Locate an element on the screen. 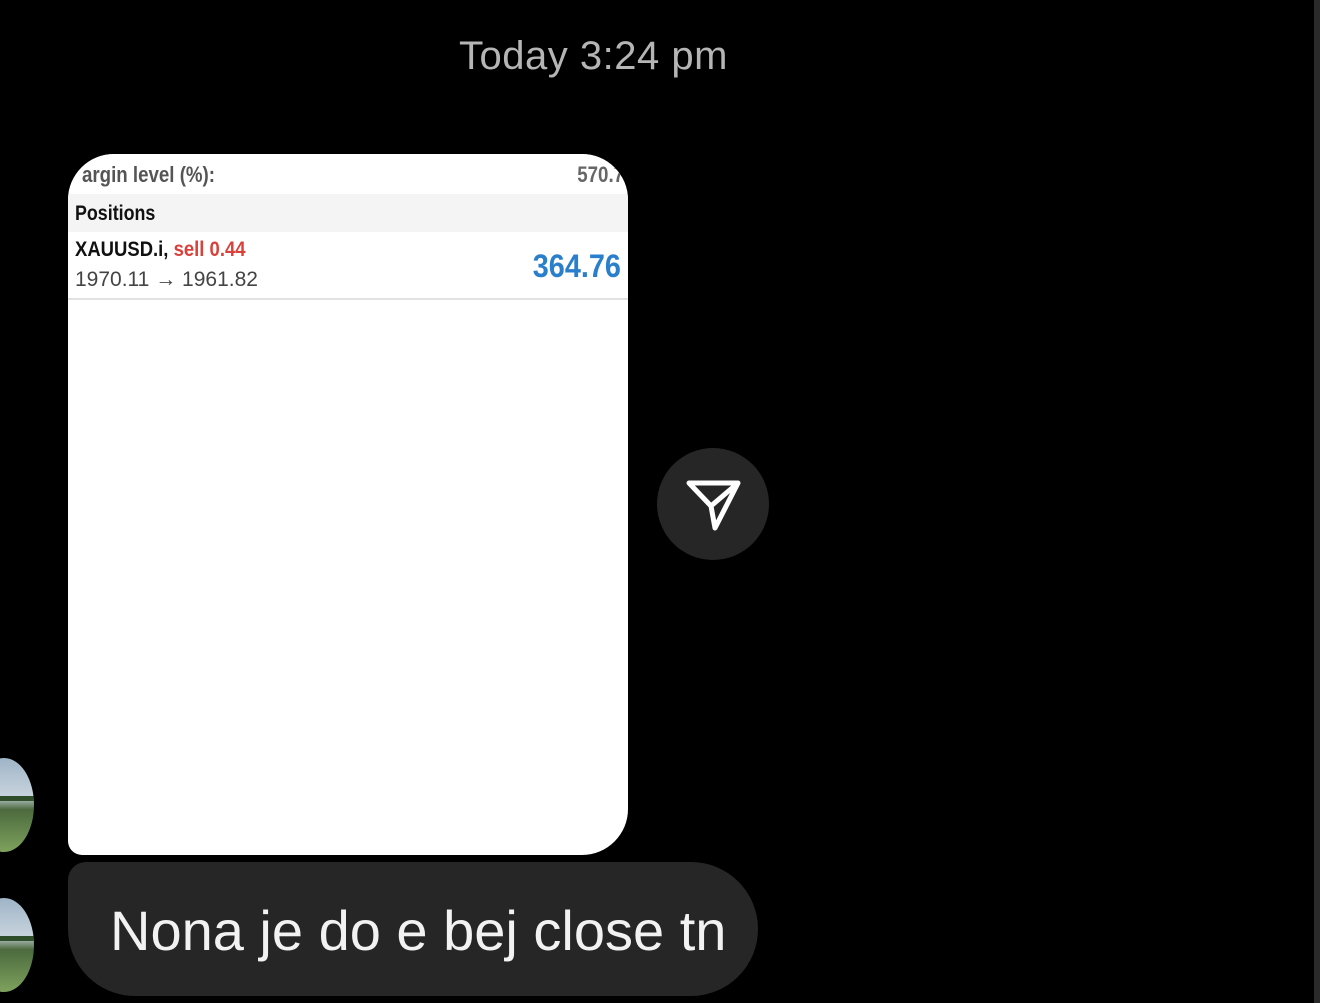 The width and height of the screenshot is (1320, 1003). message-timestamp: Today 3:24 pm is located at coordinates (593, 56).